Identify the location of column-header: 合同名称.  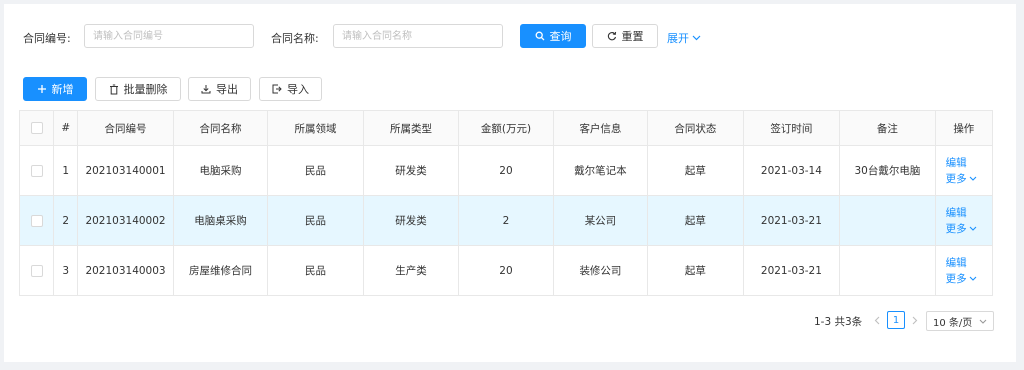
(220, 128).